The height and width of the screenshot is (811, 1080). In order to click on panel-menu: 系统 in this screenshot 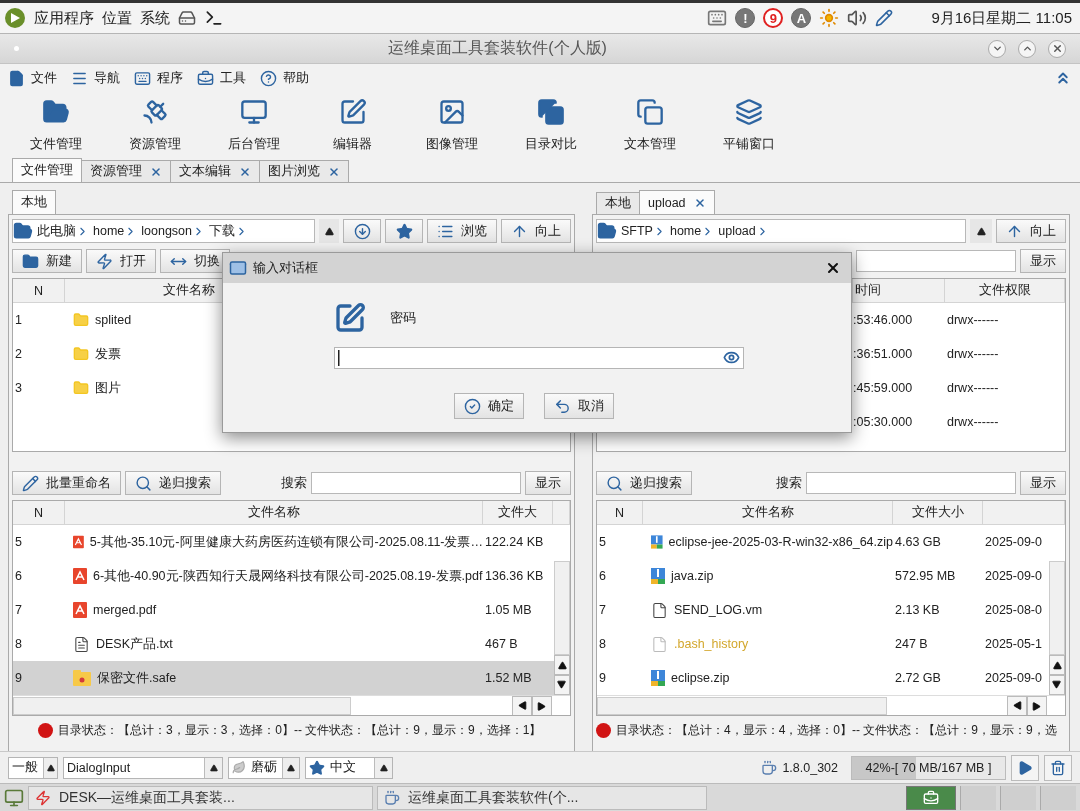, I will do `click(155, 18)`.